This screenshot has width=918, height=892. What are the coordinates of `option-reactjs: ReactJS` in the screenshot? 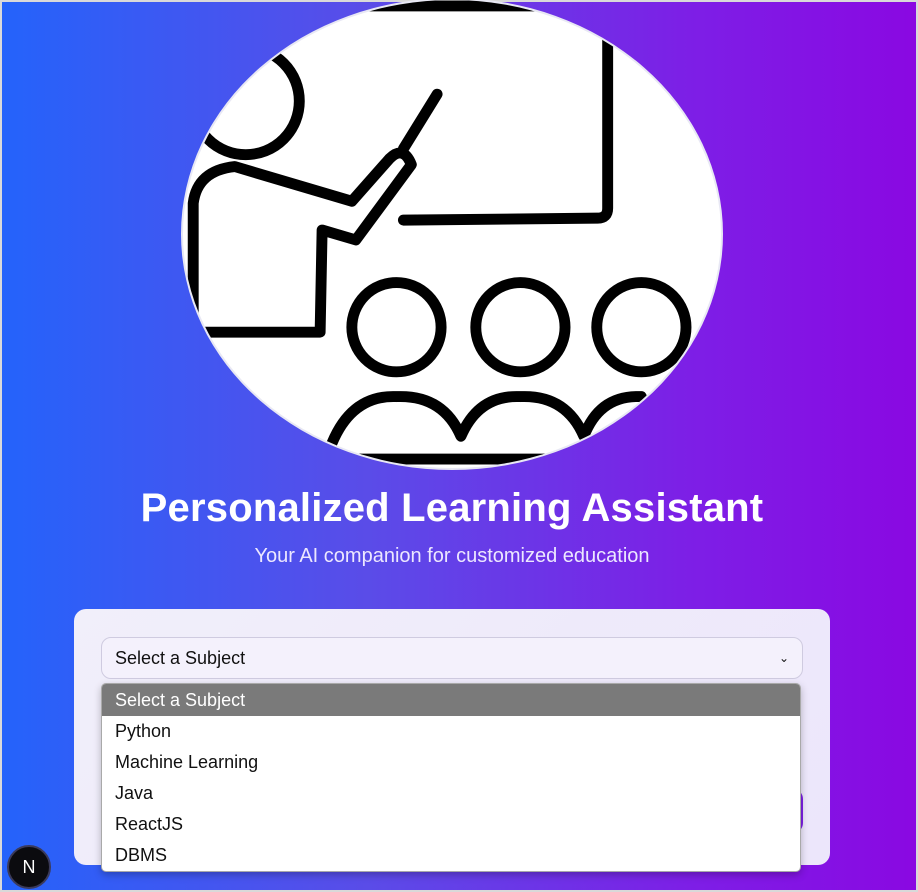 It's located at (451, 824).